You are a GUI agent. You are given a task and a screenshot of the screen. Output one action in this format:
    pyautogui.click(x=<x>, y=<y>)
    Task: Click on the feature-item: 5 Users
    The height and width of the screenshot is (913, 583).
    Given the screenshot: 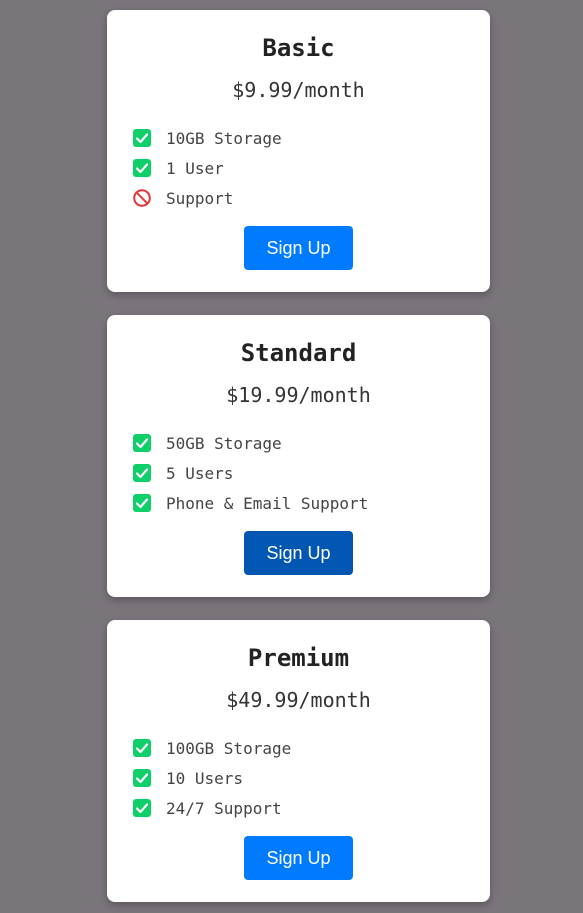 What is the action you would take?
    pyautogui.click(x=250, y=473)
    